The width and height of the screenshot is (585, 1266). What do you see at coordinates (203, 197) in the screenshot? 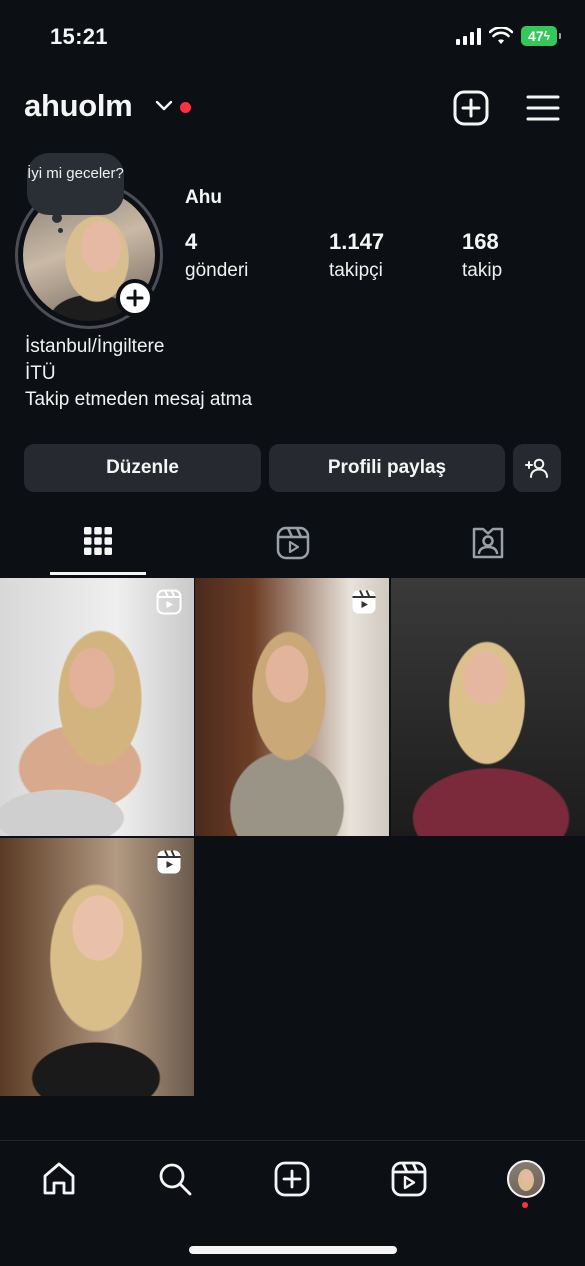
I see `display-name: Ahu` at bounding box center [203, 197].